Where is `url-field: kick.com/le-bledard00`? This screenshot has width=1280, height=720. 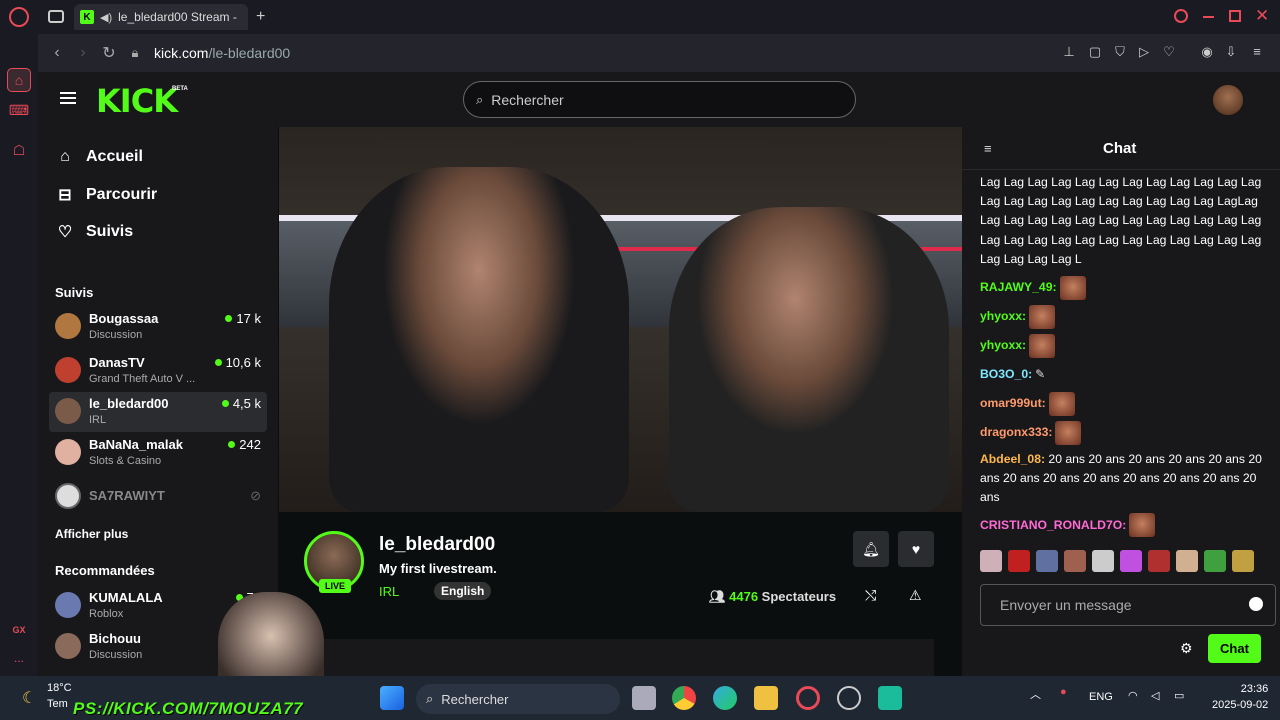 url-field: kick.com/le-bledard00 is located at coordinates (222, 53).